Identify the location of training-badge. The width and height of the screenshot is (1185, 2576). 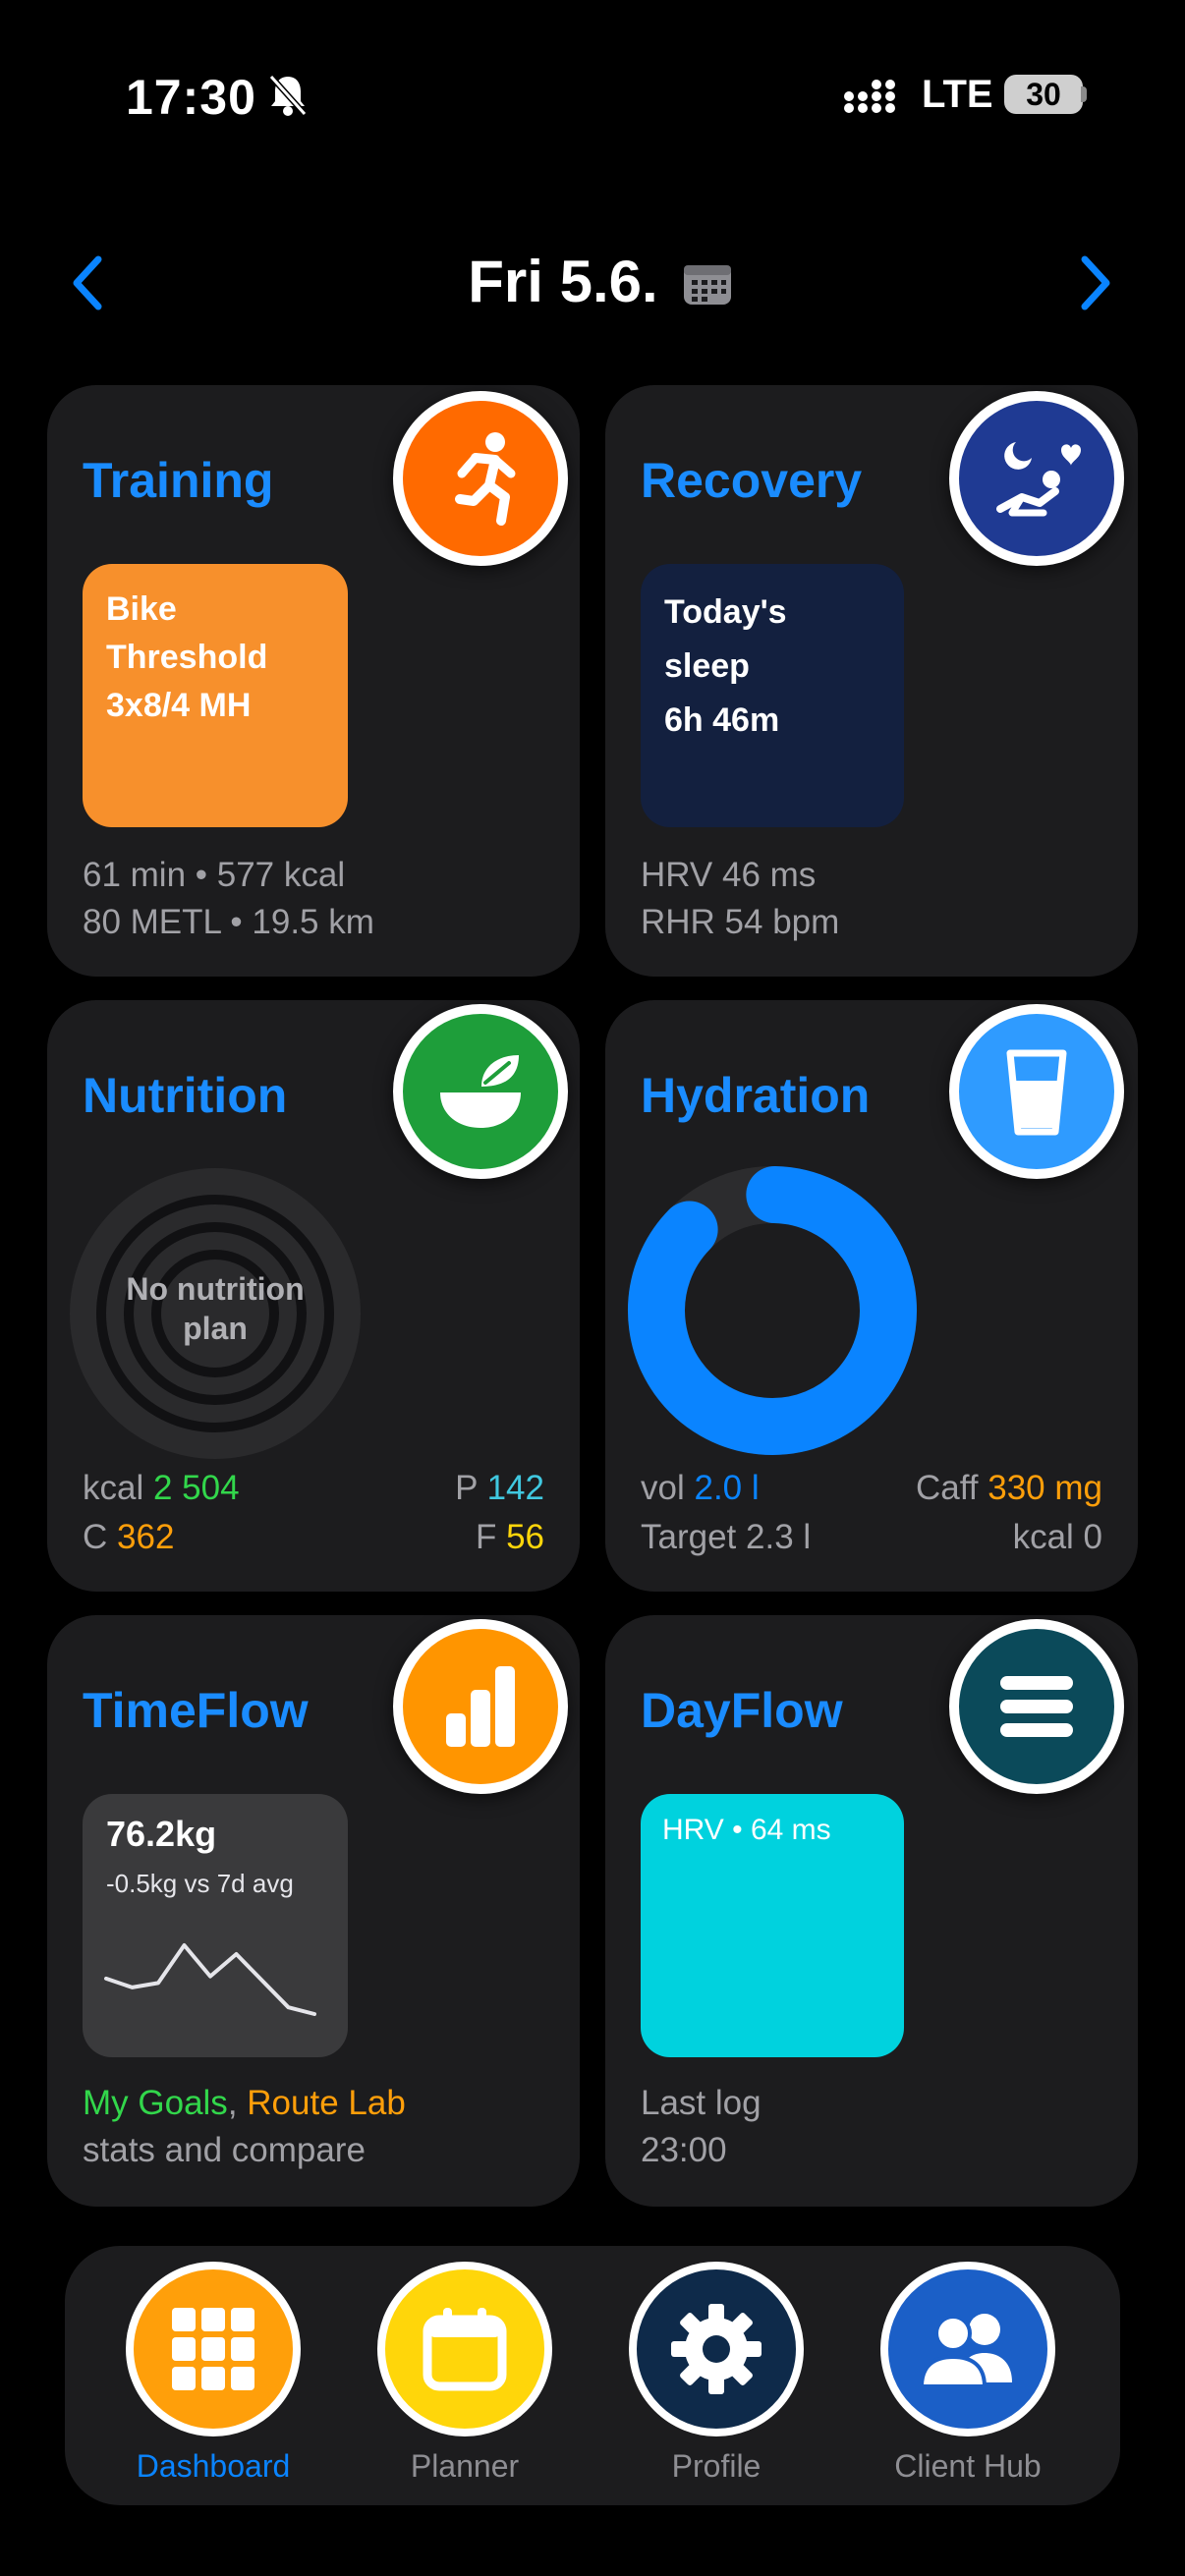
(481, 478).